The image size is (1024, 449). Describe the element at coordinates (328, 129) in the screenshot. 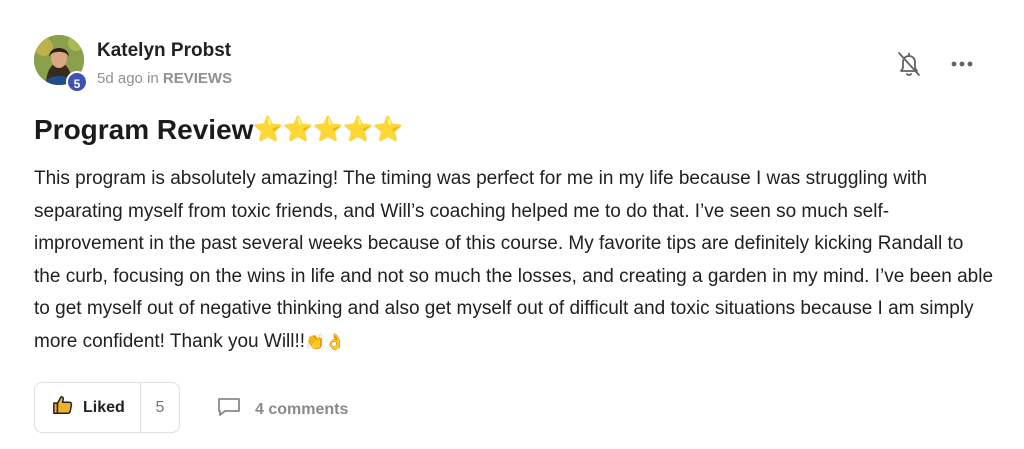

I see `rating-stars: ⭐⭐⭐⭐⭐` at that location.